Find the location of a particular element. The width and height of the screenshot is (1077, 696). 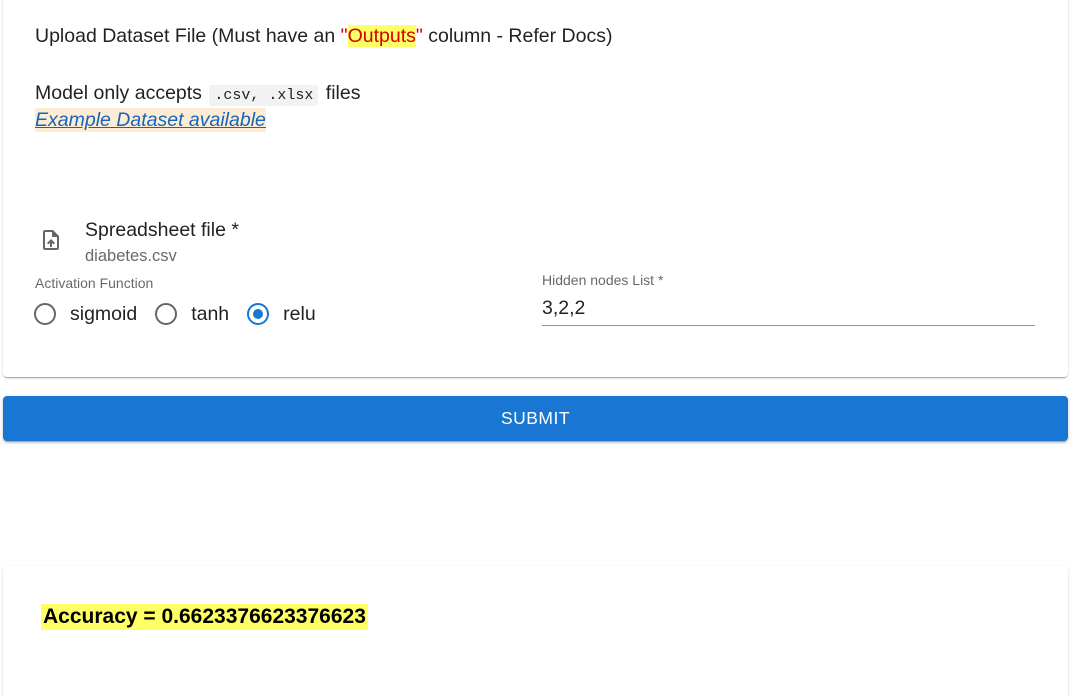

accepts-prefix: Model only accepts is located at coordinates (121, 93).